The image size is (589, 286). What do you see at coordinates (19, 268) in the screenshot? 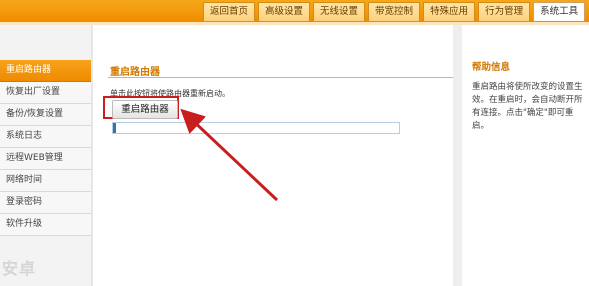
I see `watermark: 安卓` at bounding box center [19, 268].